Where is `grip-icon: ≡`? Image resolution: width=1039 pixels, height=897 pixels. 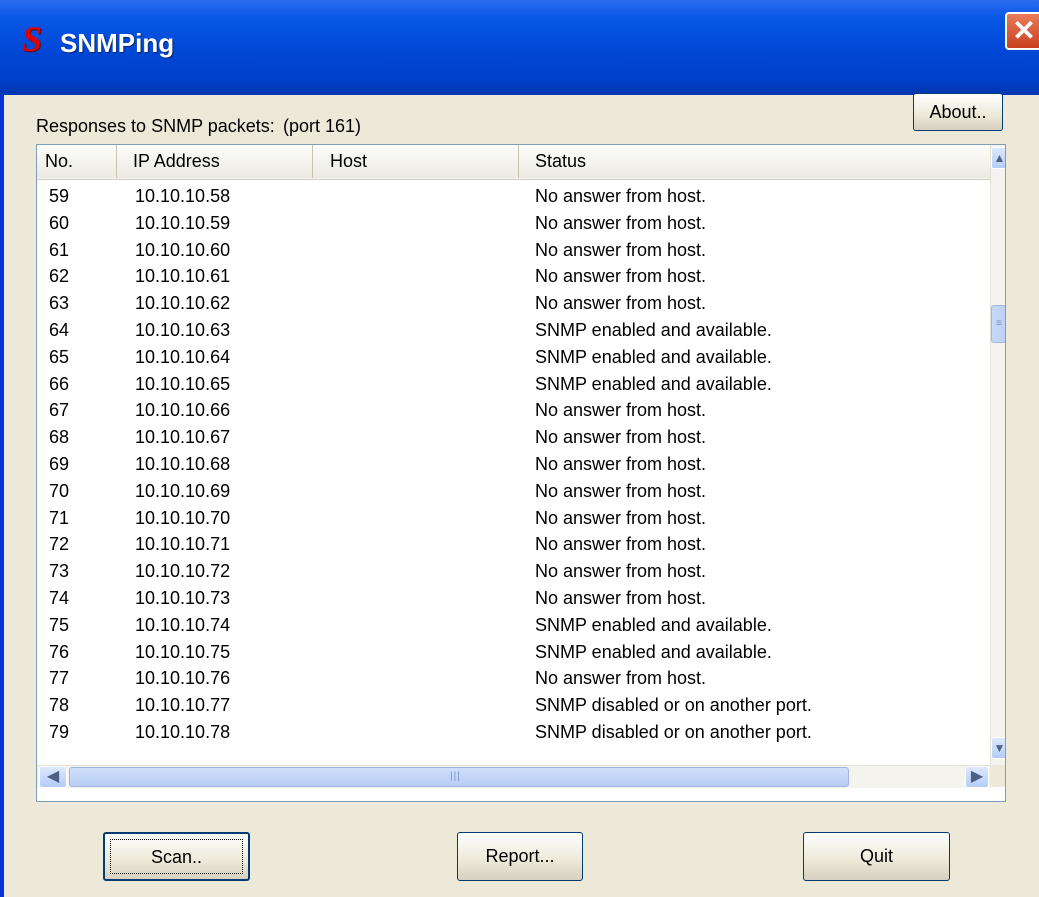
grip-icon: ≡ is located at coordinates (999, 323).